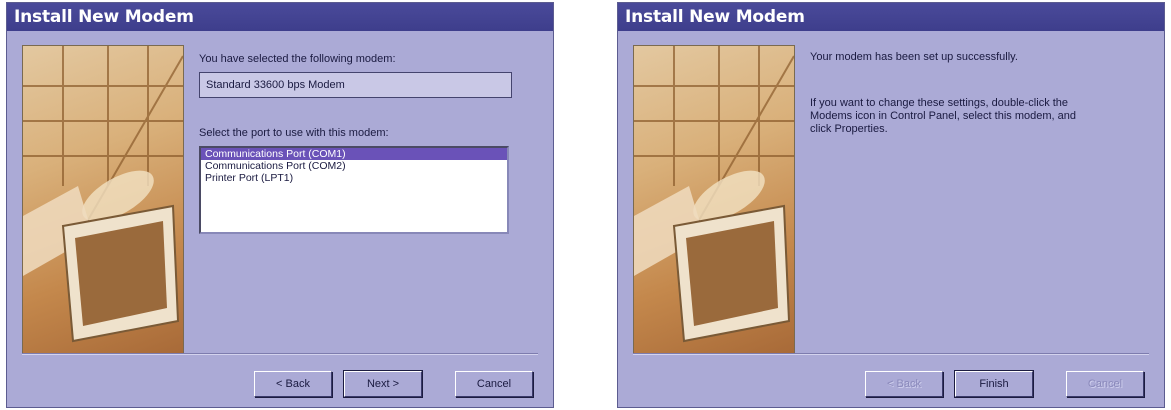 The image size is (1171, 410). Describe the element at coordinates (354, 166) in the screenshot. I see `port-list-item: Communications Port (COM2)` at that location.